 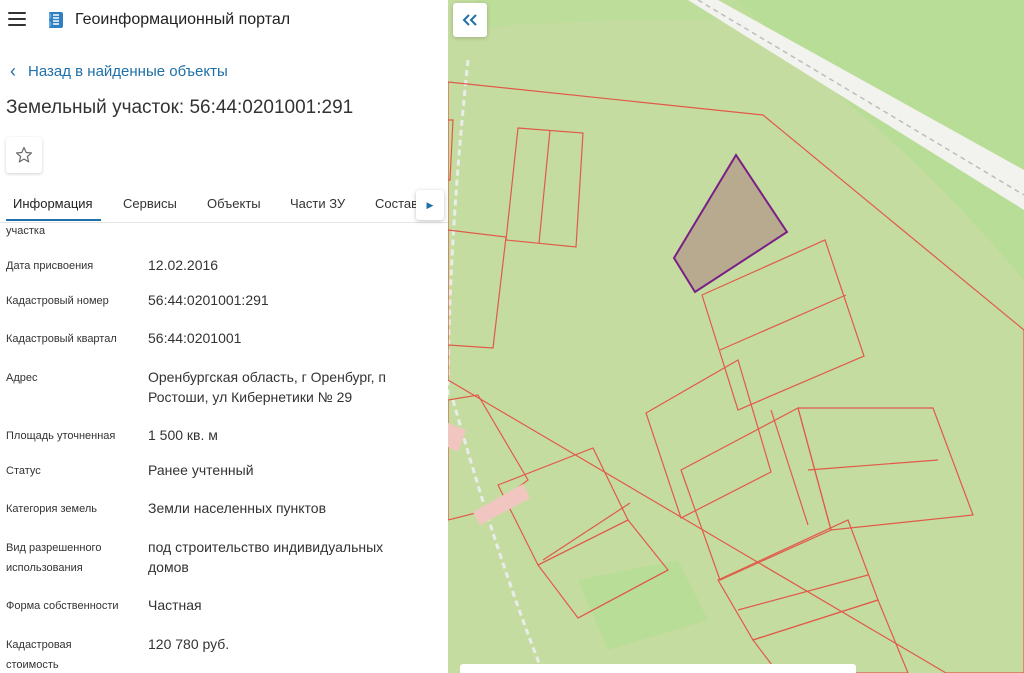 I want to click on field-value: Частная, so click(x=175, y=605).